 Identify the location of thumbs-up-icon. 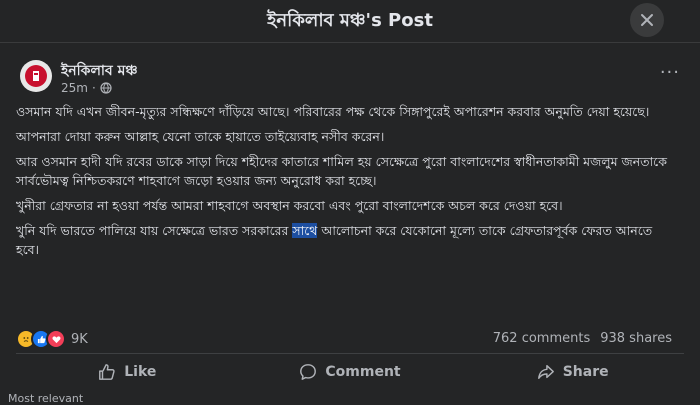
(107, 372).